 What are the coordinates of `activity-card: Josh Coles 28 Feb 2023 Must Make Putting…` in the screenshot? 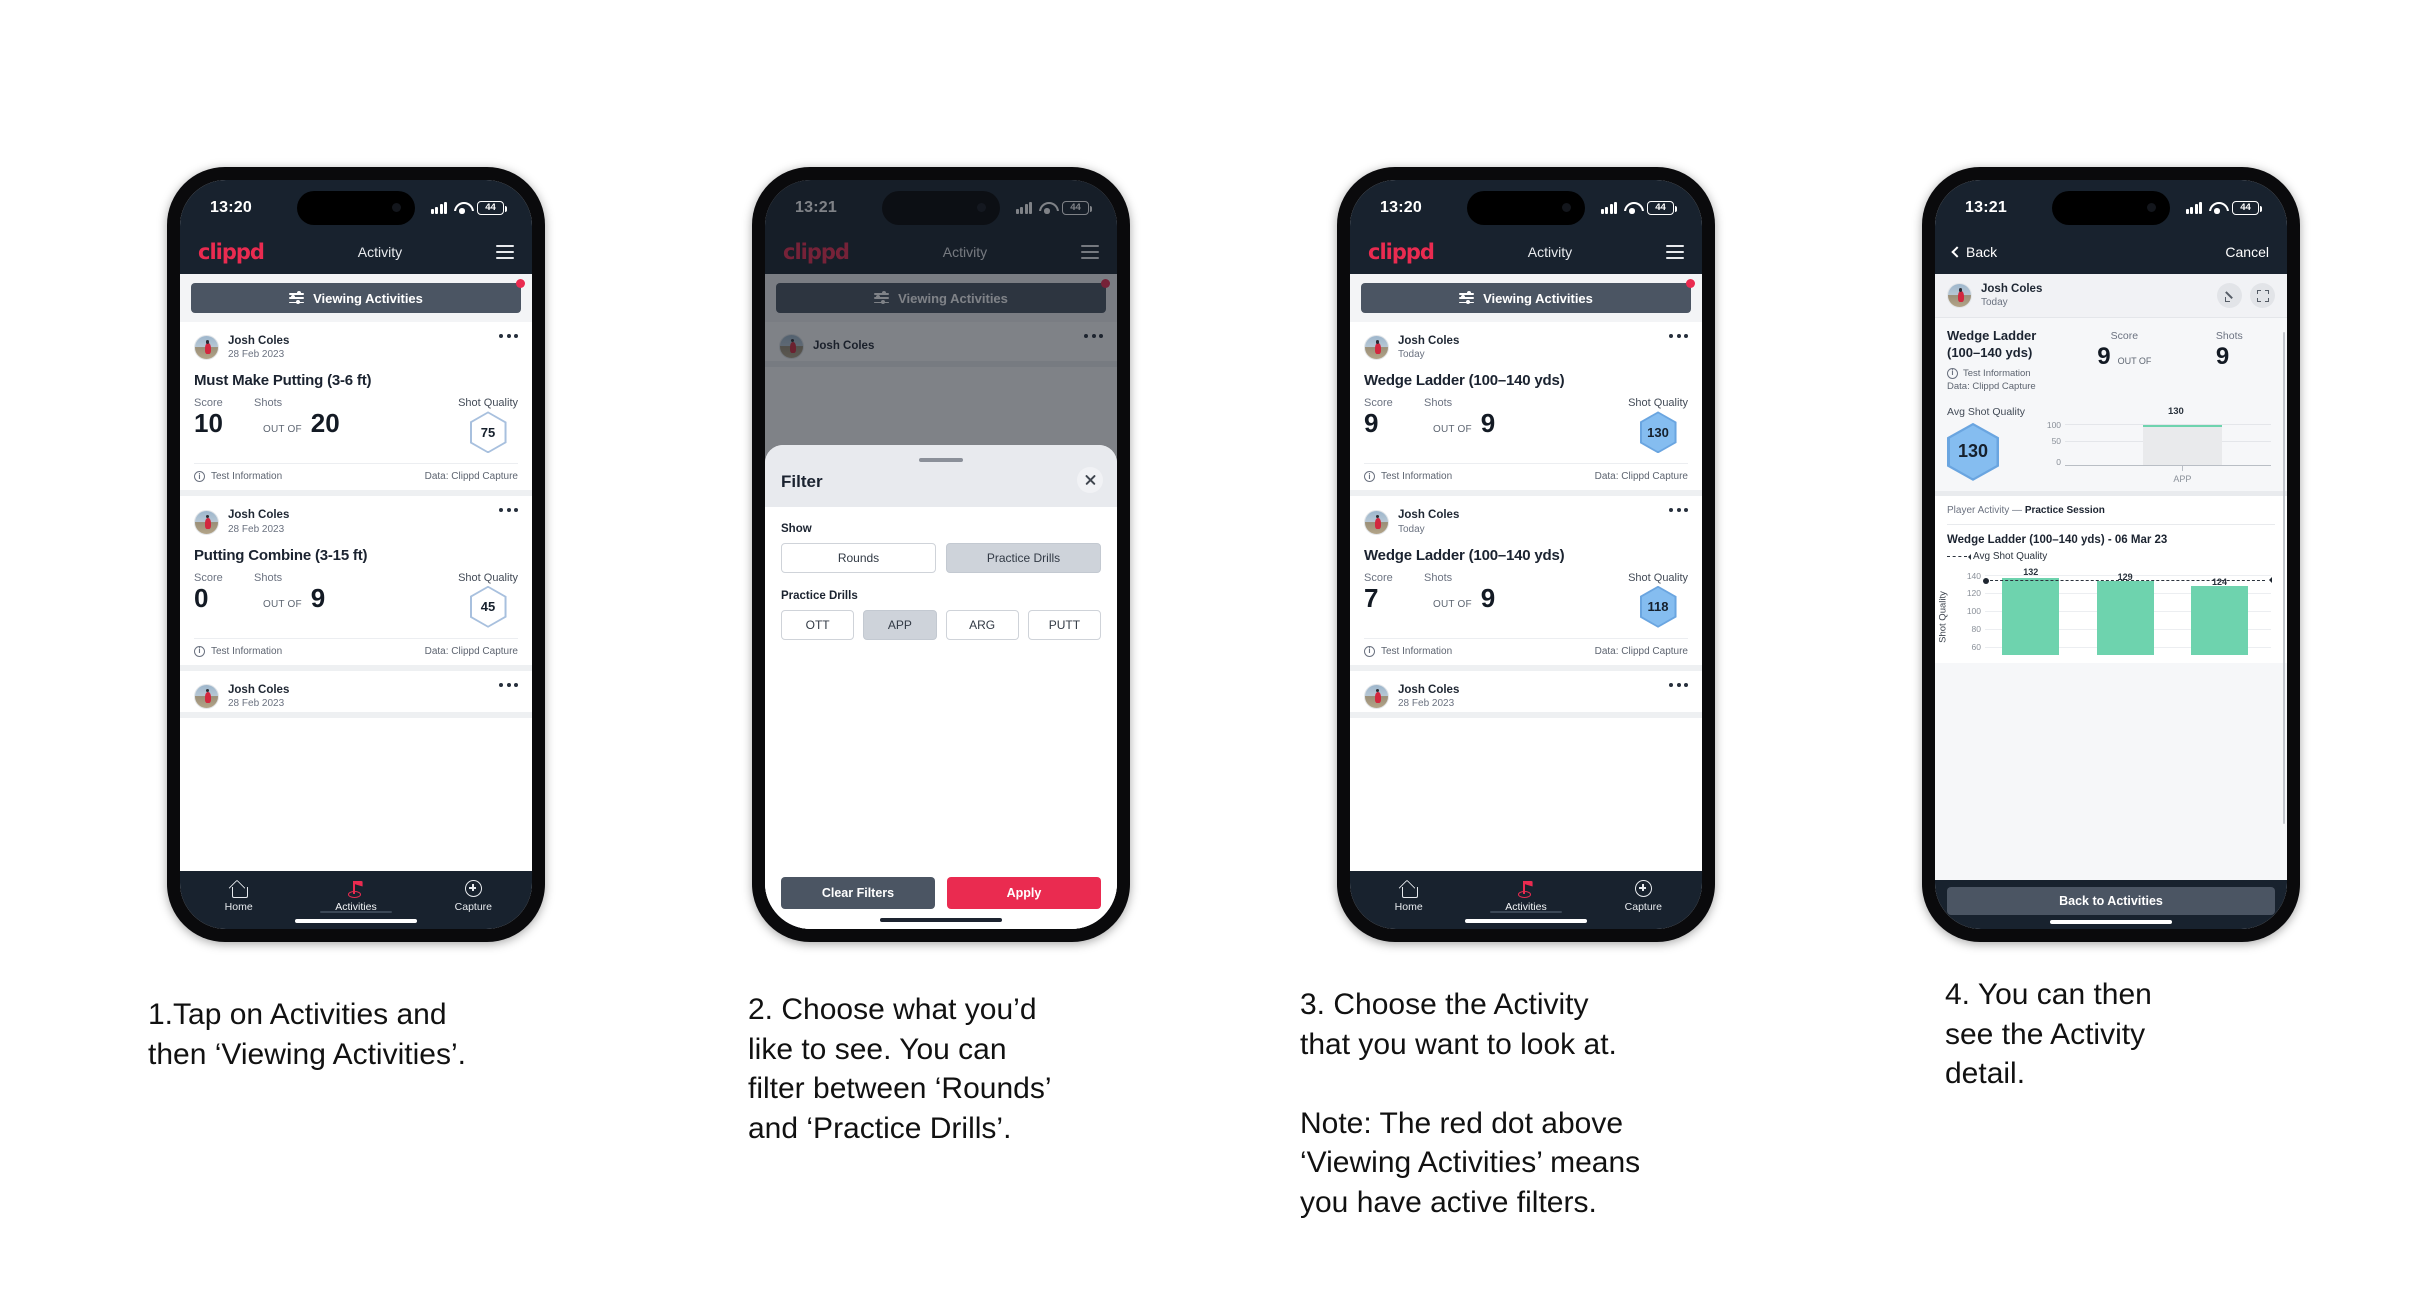 It's located at (356, 409).